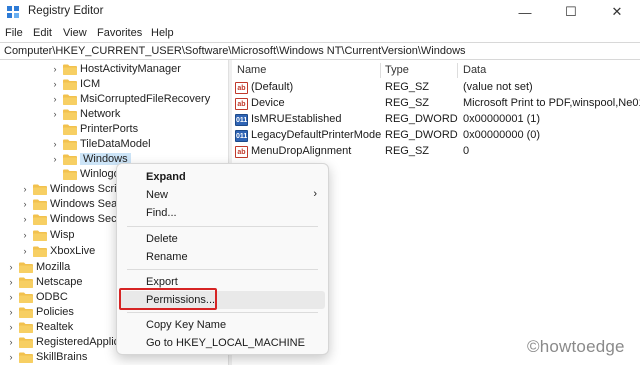  I want to click on column-header-type: Type, so click(397, 70).